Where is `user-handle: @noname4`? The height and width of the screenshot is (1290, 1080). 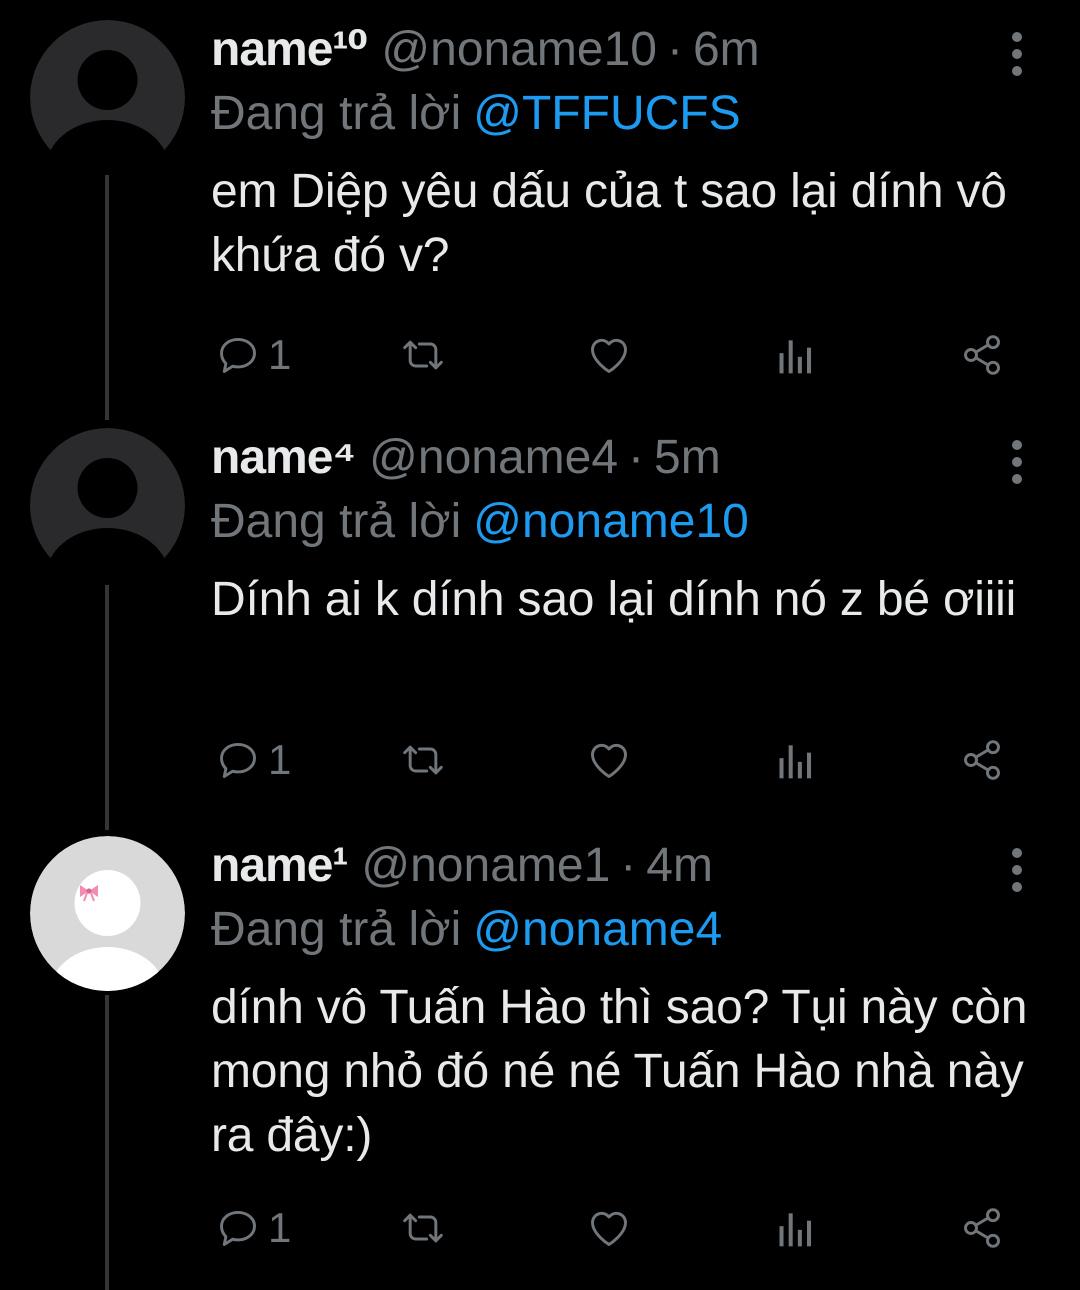
user-handle: @noname4 is located at coordinates (493, 458).